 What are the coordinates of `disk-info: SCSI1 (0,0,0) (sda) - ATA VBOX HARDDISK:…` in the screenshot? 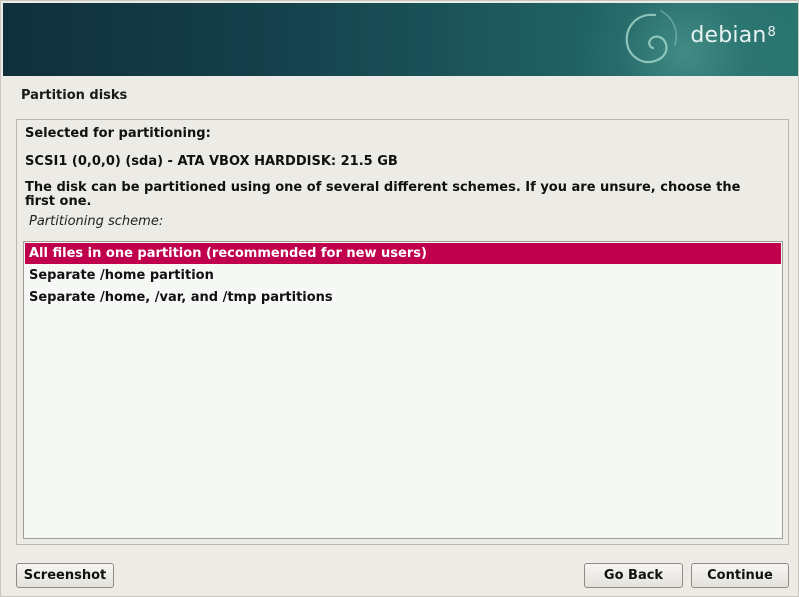 It's located at (211, 161).